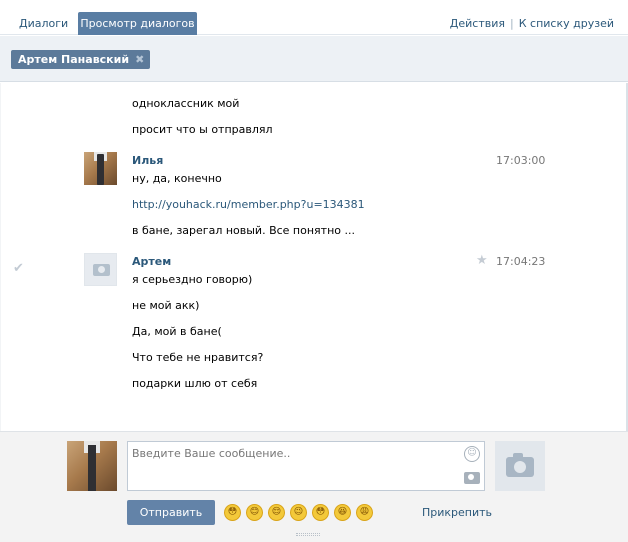 This screenshot has height=542, width=628. I want to click on message-text: Что тебе не нравится?, so click(198, 357).